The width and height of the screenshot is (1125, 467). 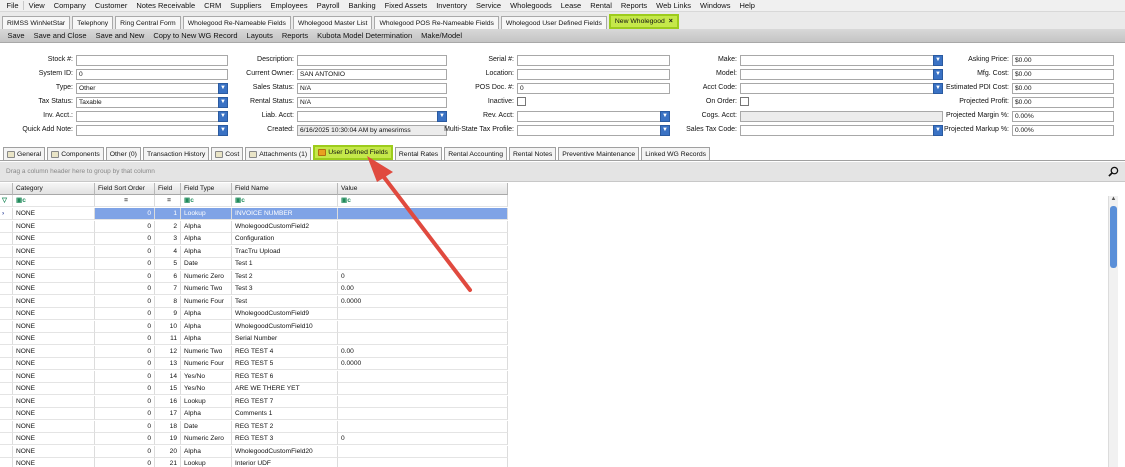 What do you see at coordinates (354, 117) in the screenshot?
I see `liab-acct-field: Liab. Acct: ▼` at bounding box center [354, 117].